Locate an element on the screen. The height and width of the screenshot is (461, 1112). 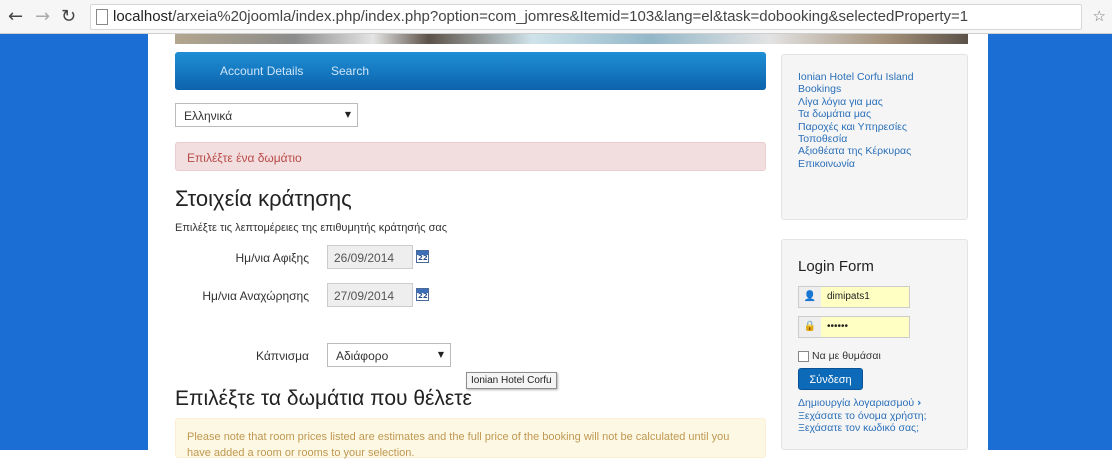
booking-details-heading: Στοιχεία κράτησης is located at coordinates (263, 198).